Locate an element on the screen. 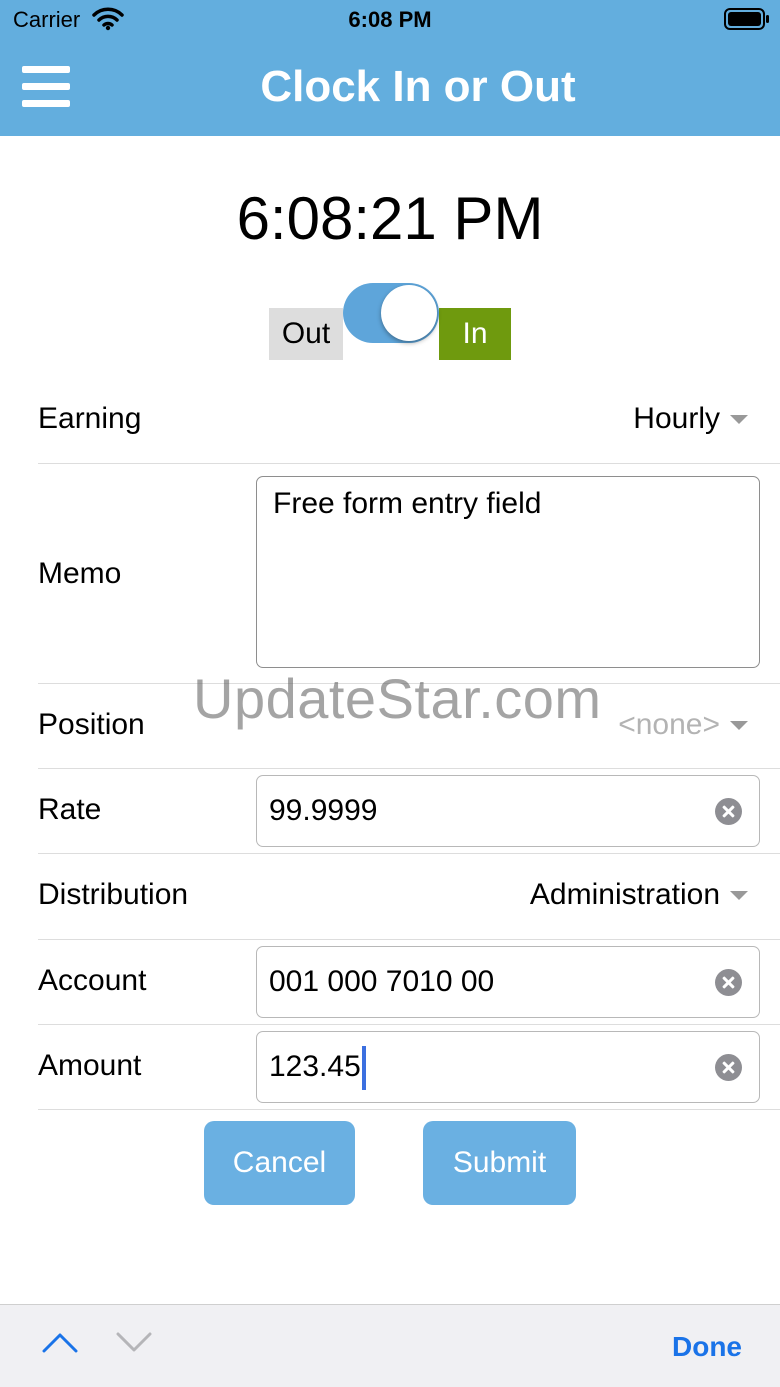 This screenshot has height=1387, width=780. cancel-button: Cancel is located at coordinates (279, 1163).